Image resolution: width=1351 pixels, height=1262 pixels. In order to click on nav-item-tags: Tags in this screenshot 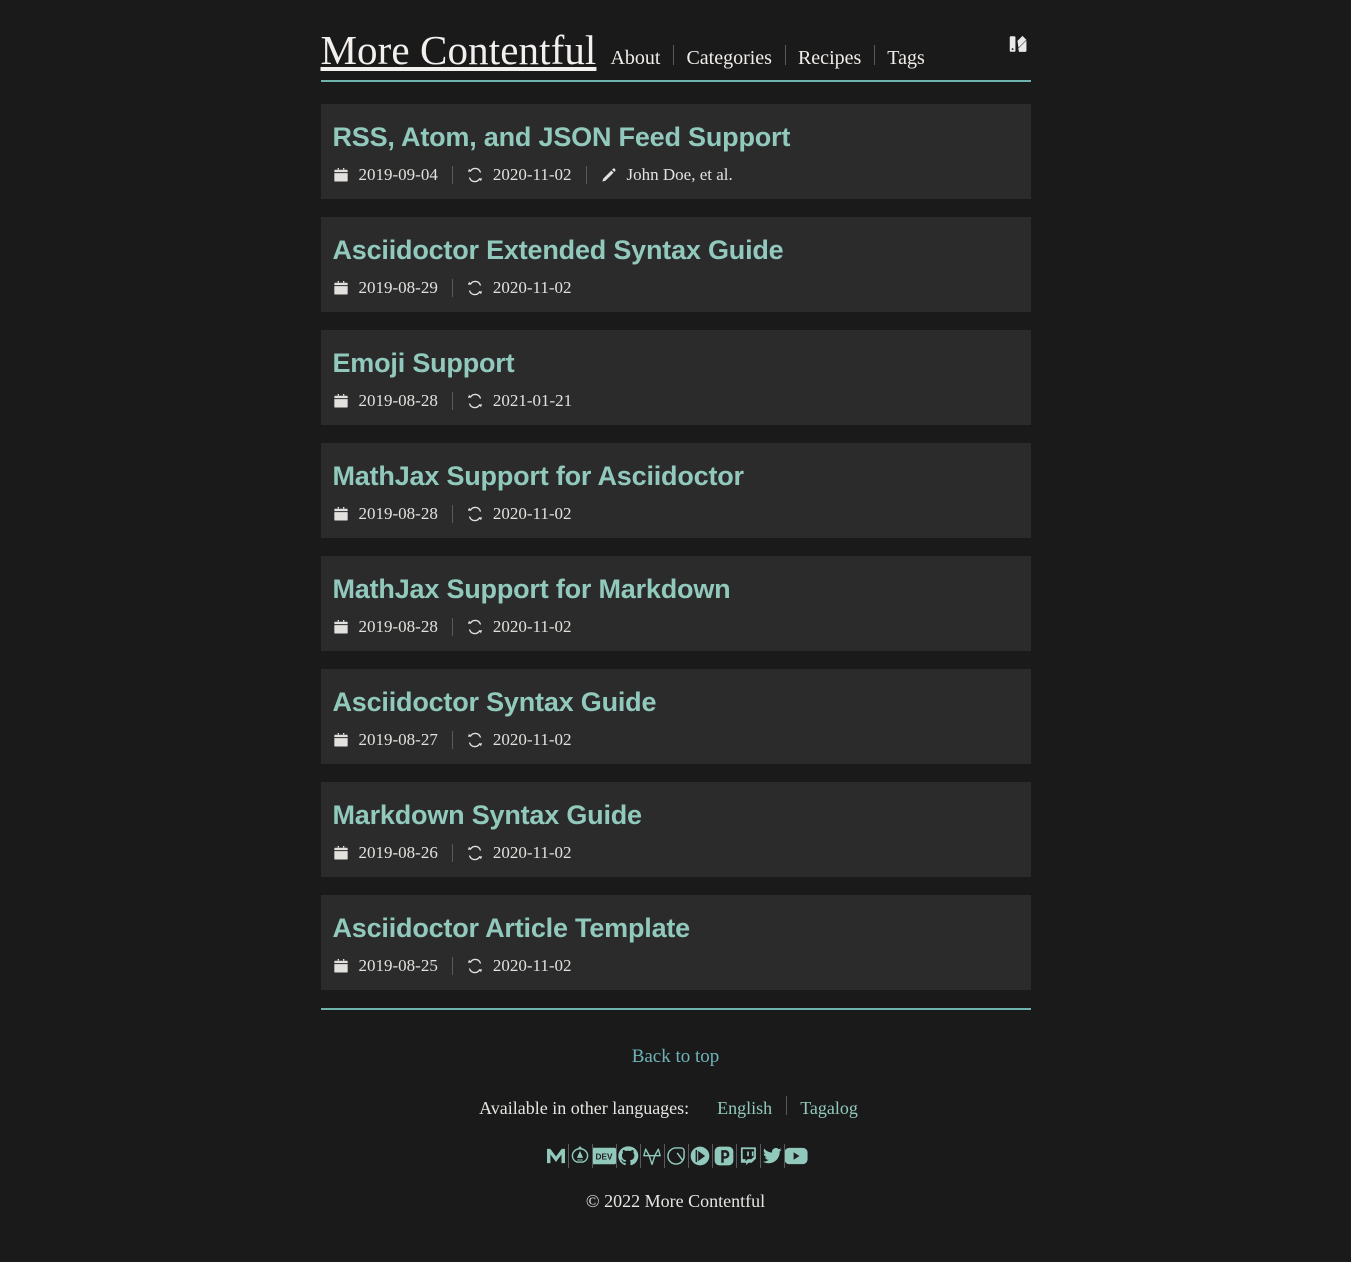, I will do `click(905, 56)`.